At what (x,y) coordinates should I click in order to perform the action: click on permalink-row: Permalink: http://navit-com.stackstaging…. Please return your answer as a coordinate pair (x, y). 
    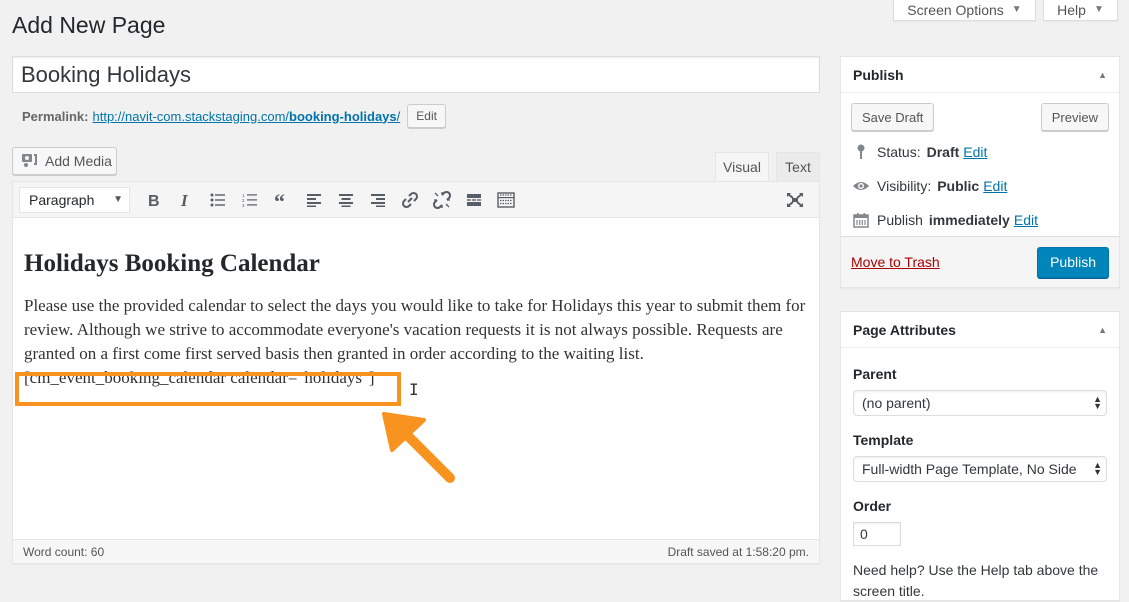
    Looking at the image, I should click on (234, 116).